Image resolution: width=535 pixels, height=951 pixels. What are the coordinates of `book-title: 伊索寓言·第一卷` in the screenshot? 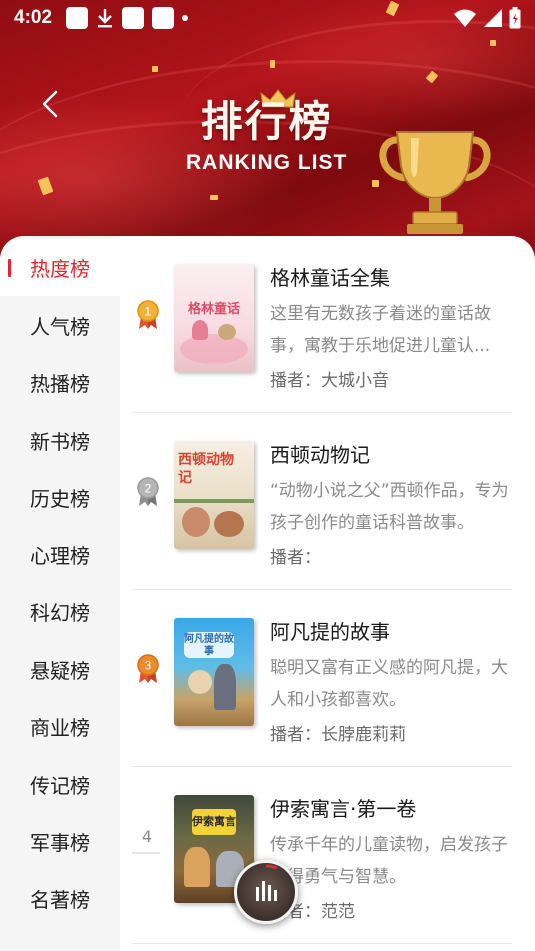 It's located at (343, 809).